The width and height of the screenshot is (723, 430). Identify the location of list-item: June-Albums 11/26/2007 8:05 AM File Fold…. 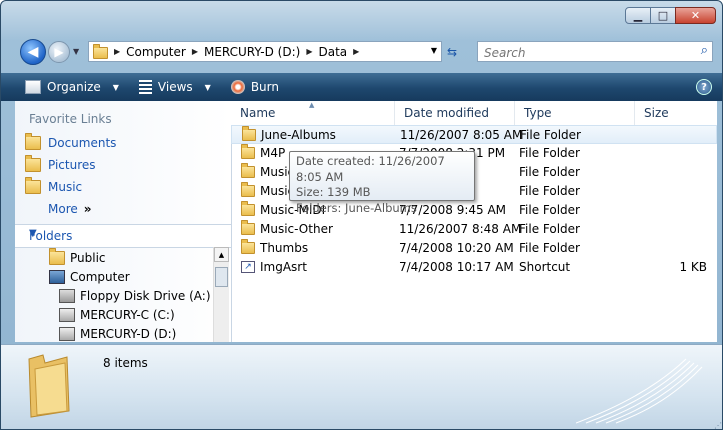
(474, 134).